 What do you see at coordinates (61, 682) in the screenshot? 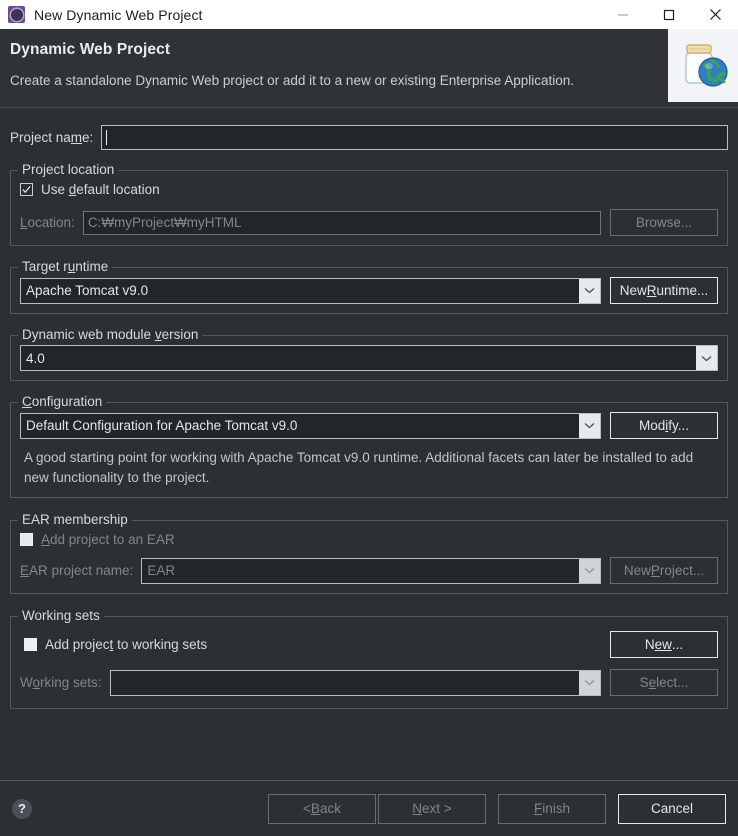
I see `working-sets-label: Working sets:` at bounding box center [61, 682].